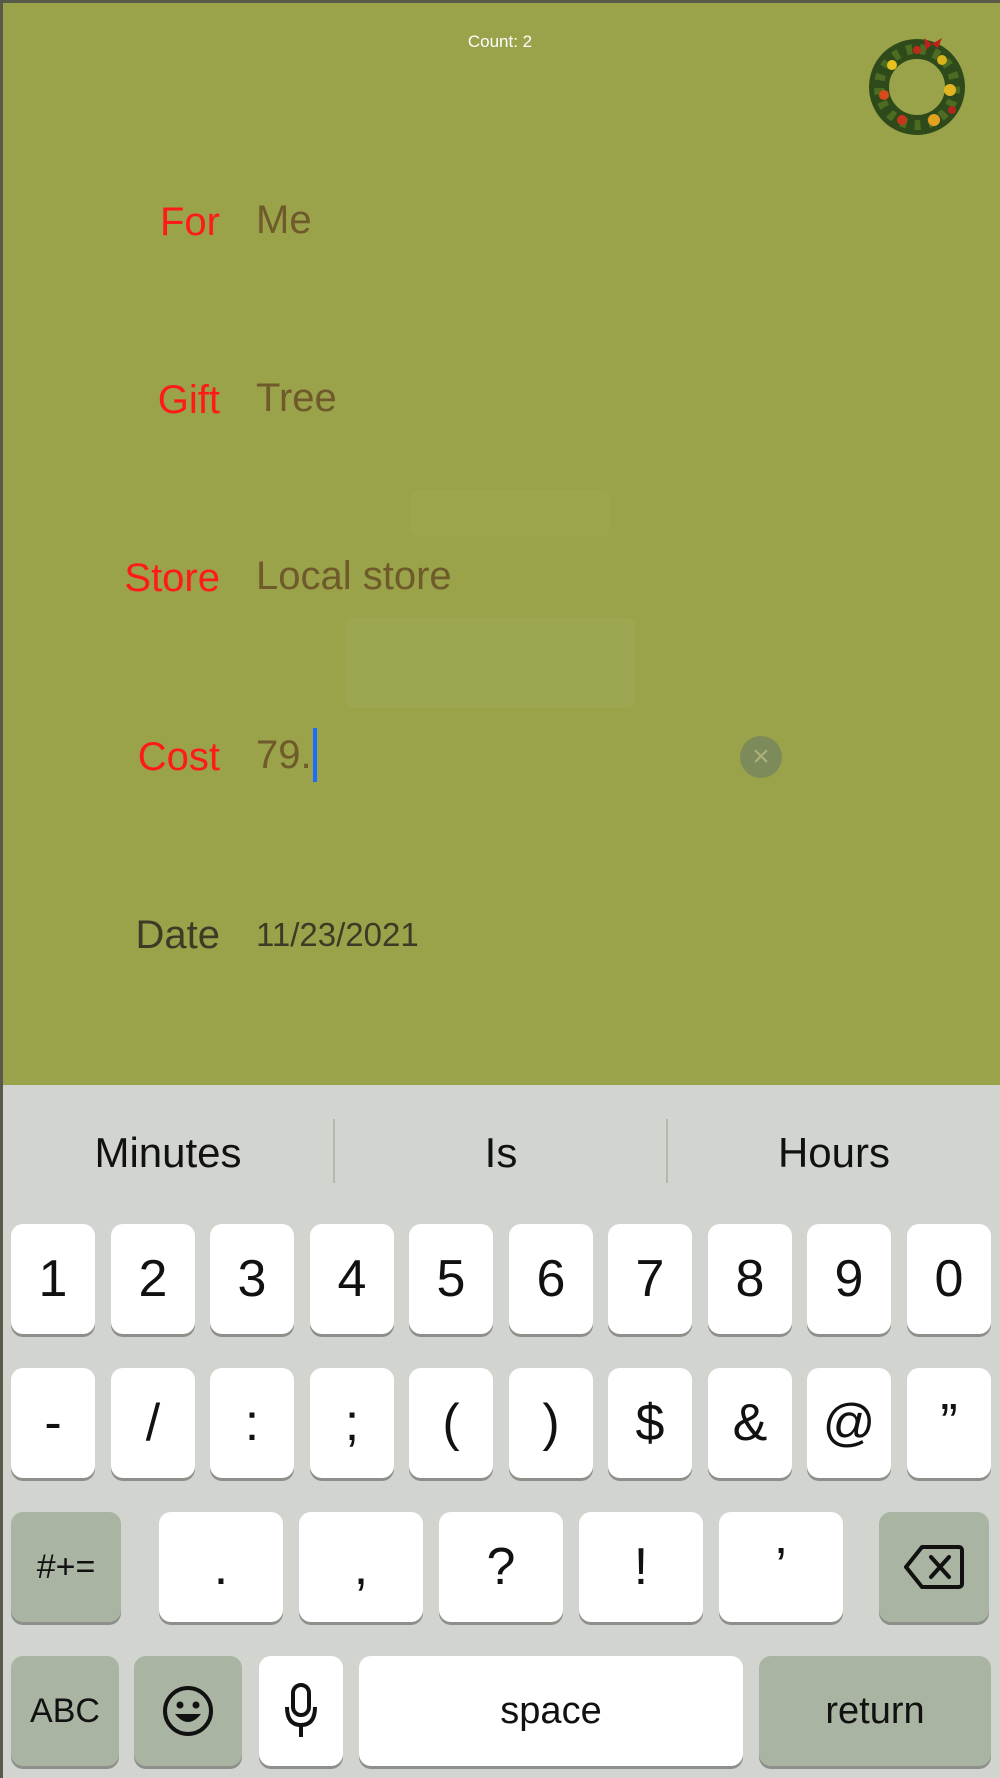 Image resolution: width=1000 pixels, height=1778 pixels. What do you see at coordinates (178, 935) in the screenshot?
I see `date-label: Date` at bounding box center [178, 935].